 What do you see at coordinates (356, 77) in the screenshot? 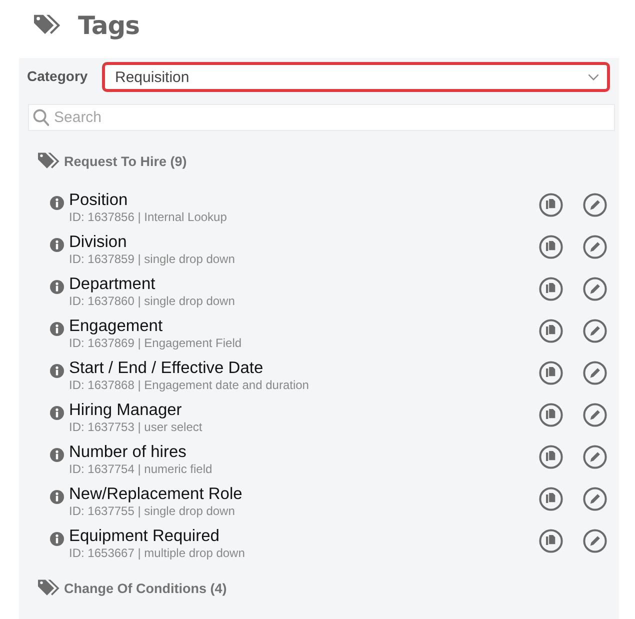
I see `category-select: Requisition` at bounding box center [356, 77].